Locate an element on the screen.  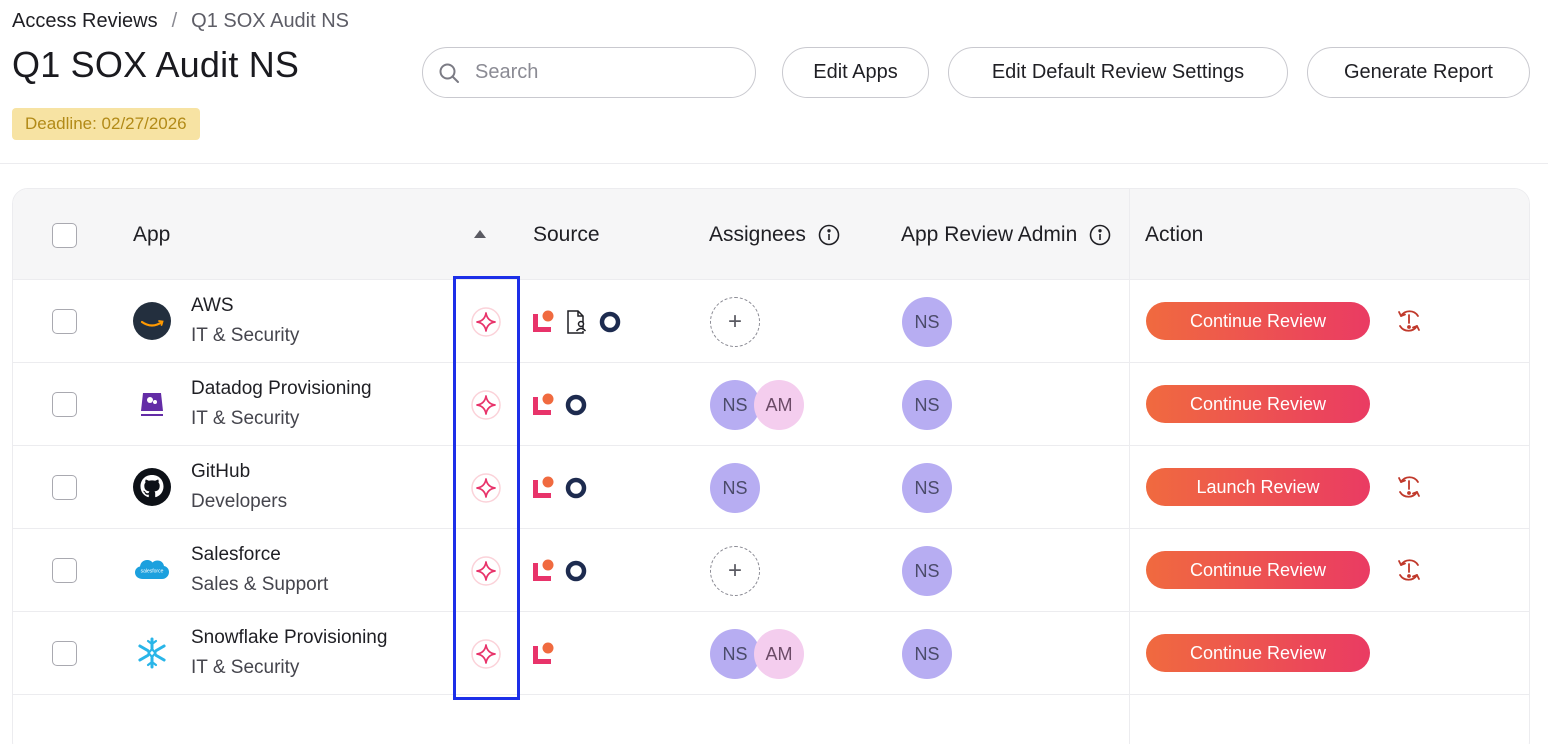
user-document-icon is located at coordinates (577, 322).